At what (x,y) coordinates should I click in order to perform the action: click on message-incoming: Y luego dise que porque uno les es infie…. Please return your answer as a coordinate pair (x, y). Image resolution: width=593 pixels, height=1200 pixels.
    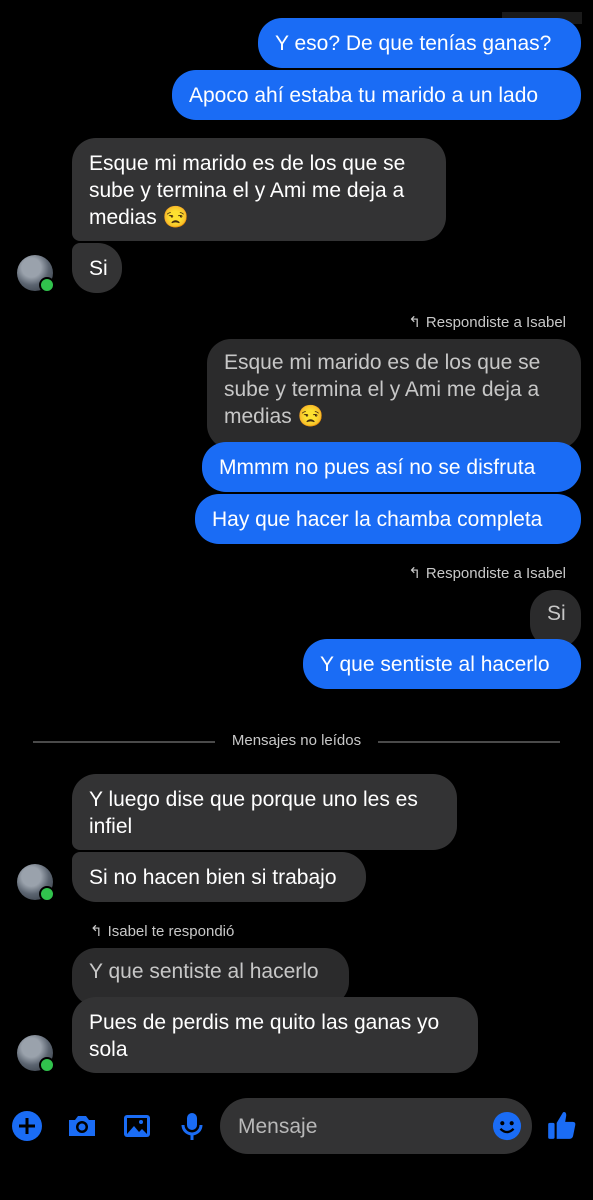
    Looking at the image, I should click on (264, 812).